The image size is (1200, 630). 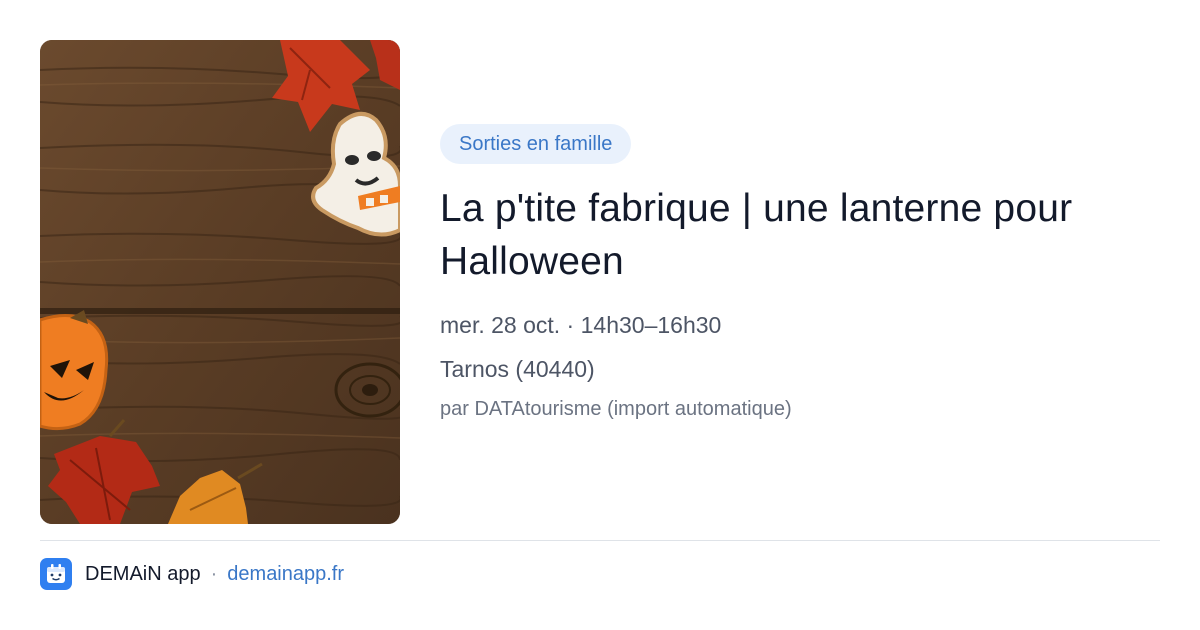 What do you see at coordinates (616, 409) in the screenshot?
I see `event-source: par DATAtourisme (import automatique)` at bounding box center [616, 409].